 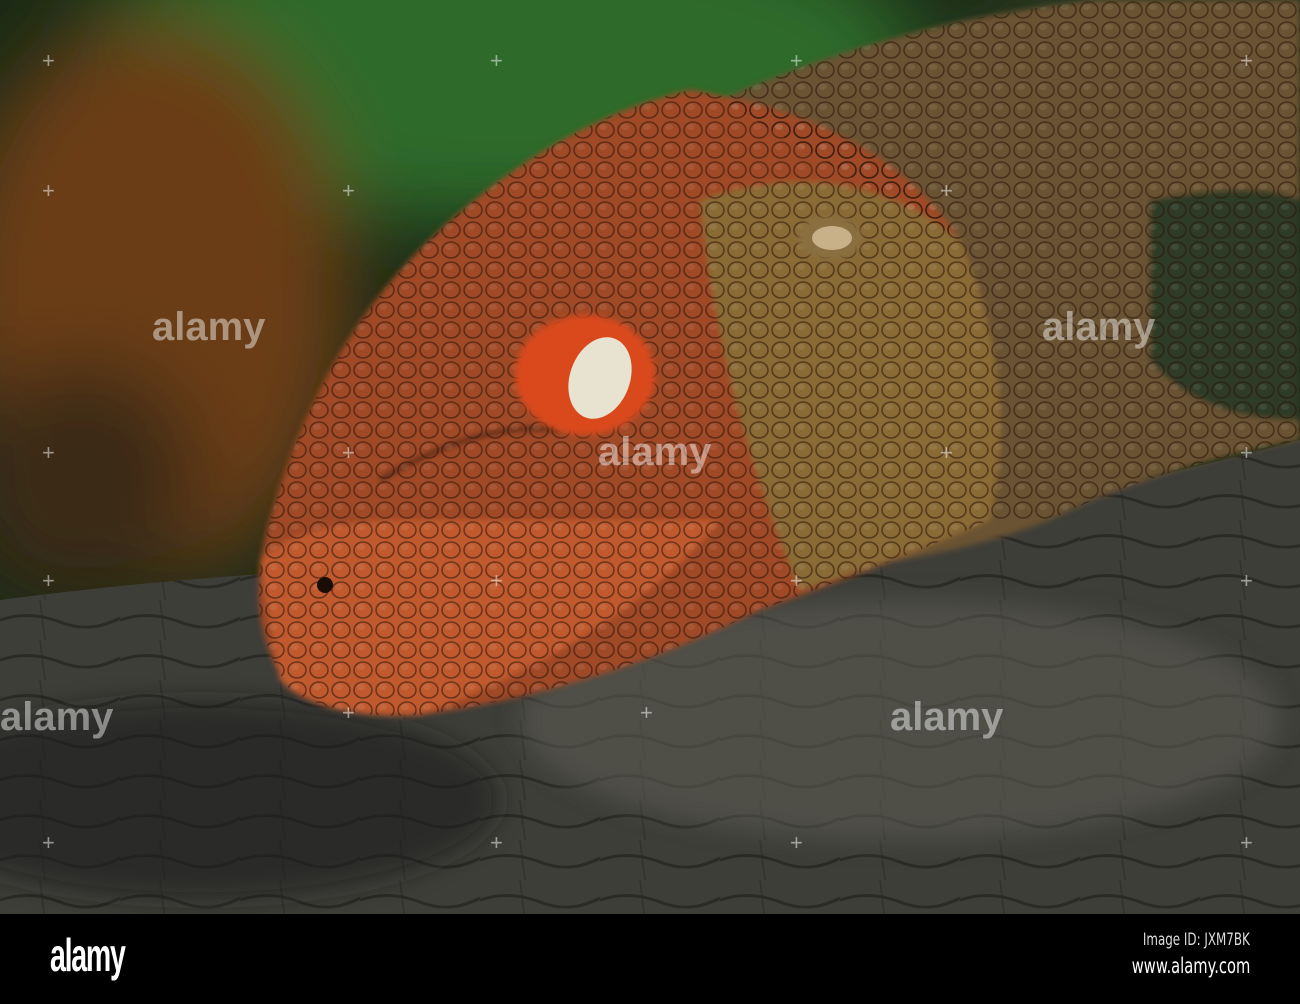 I want to click on site-url: www.alamy.com, so click(x=1190, y=966).